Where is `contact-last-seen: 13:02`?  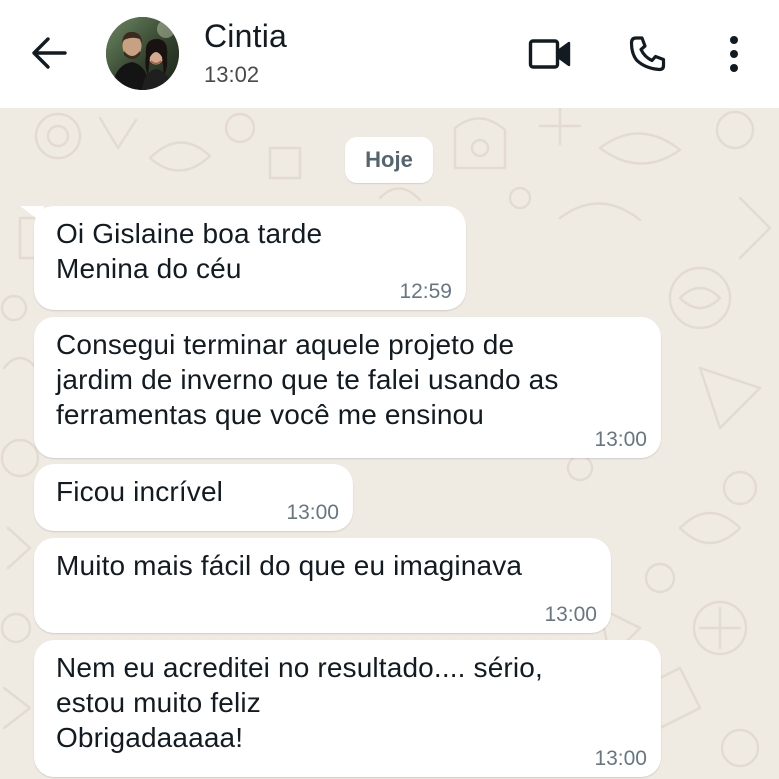 contact-last-seen: 13:02 is located at coordinates (232, 74).